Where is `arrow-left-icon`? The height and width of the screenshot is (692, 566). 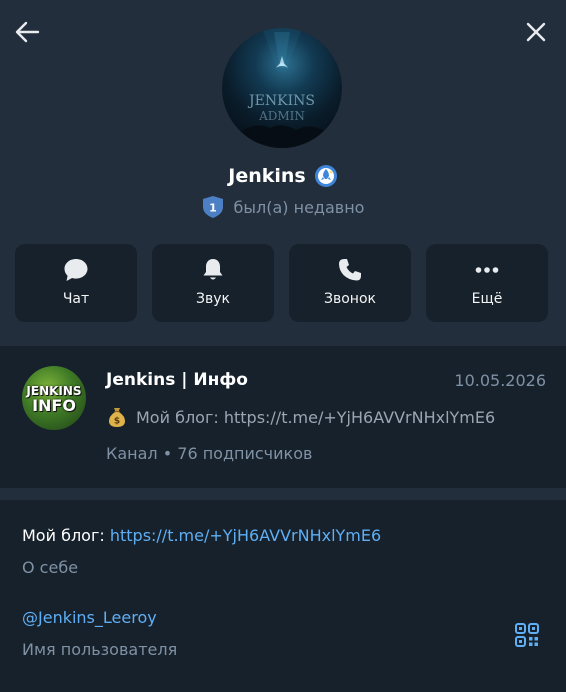
arrow-left-icon is located at coordinates (27, 32).